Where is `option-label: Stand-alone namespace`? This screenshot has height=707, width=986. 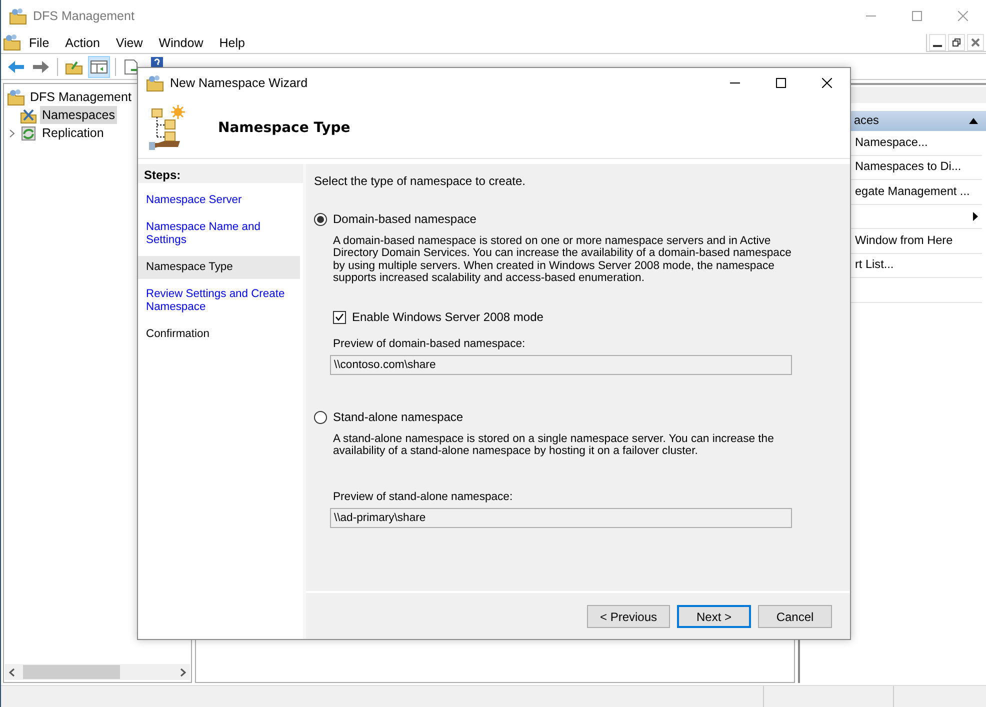 option-label: Stand-alone namespace is located at coordinates (398, 417).